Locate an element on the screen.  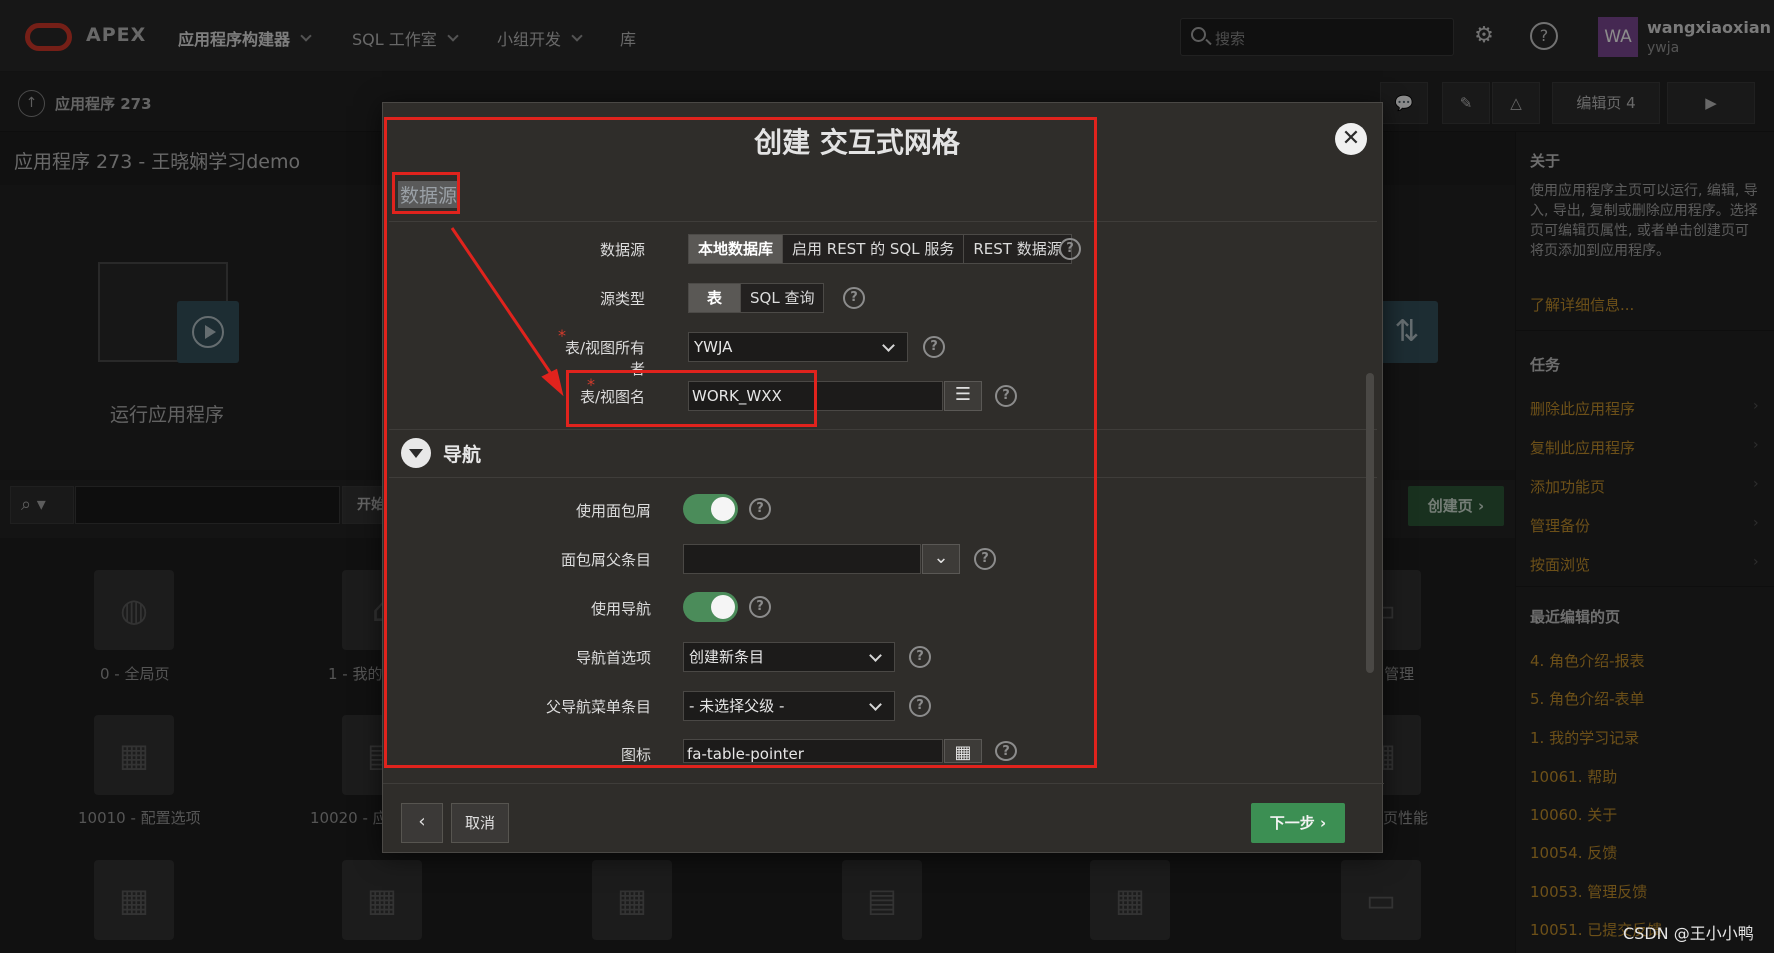
annotation-box-section is located at coordinates (426, 193).